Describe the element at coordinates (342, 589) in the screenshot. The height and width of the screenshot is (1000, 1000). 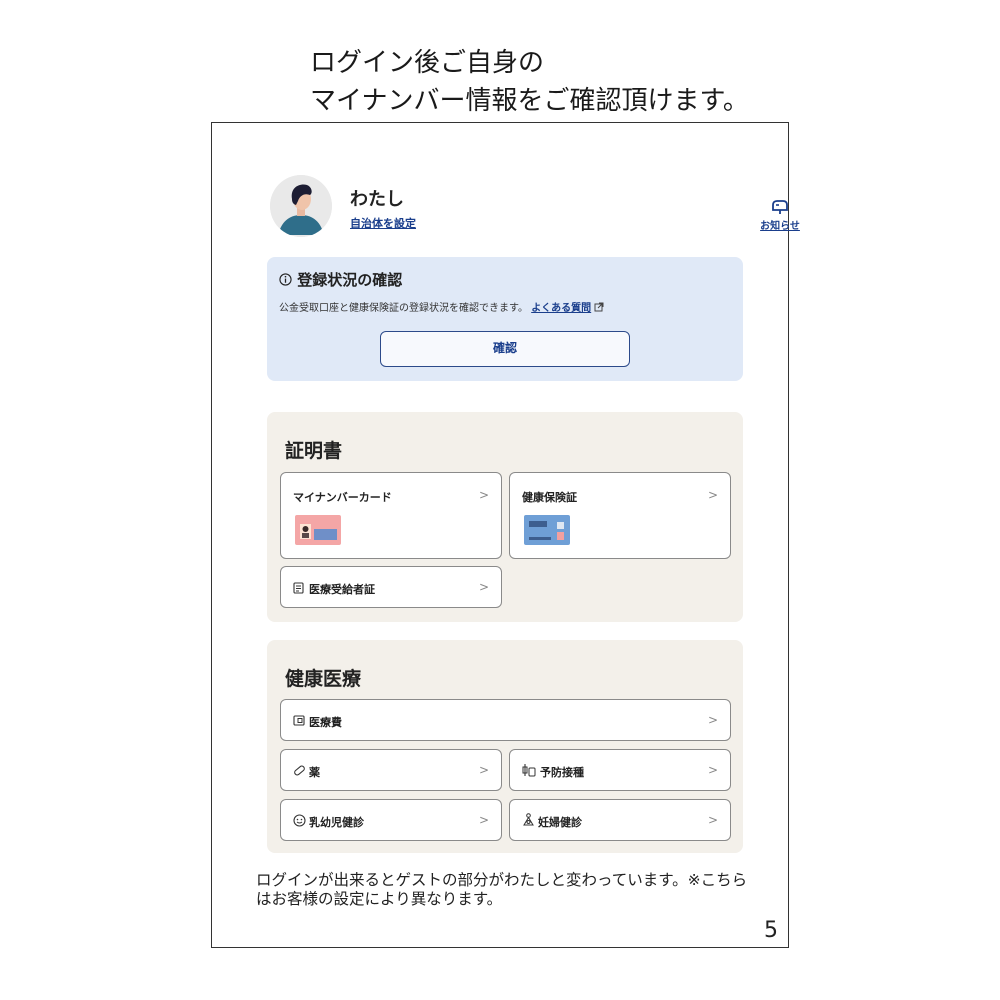
I see `medical-recipient-label: 医療受給者証` at that location.